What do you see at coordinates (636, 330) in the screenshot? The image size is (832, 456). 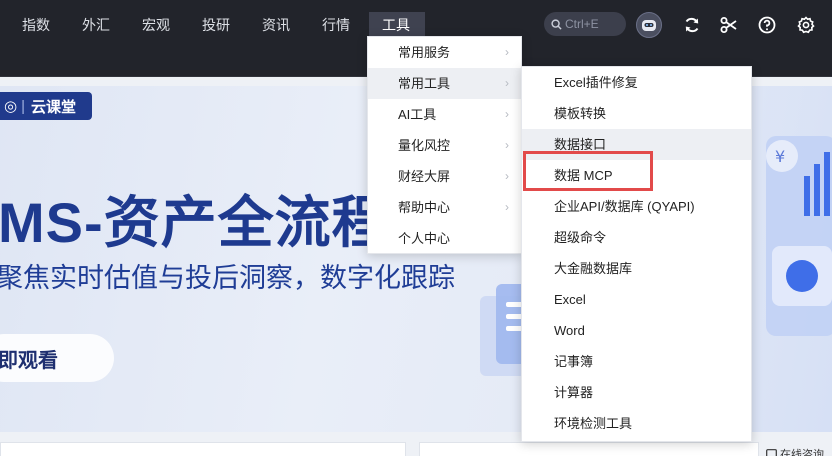 I see `submenu-item-word: Word` at bounding box center [636, 330].